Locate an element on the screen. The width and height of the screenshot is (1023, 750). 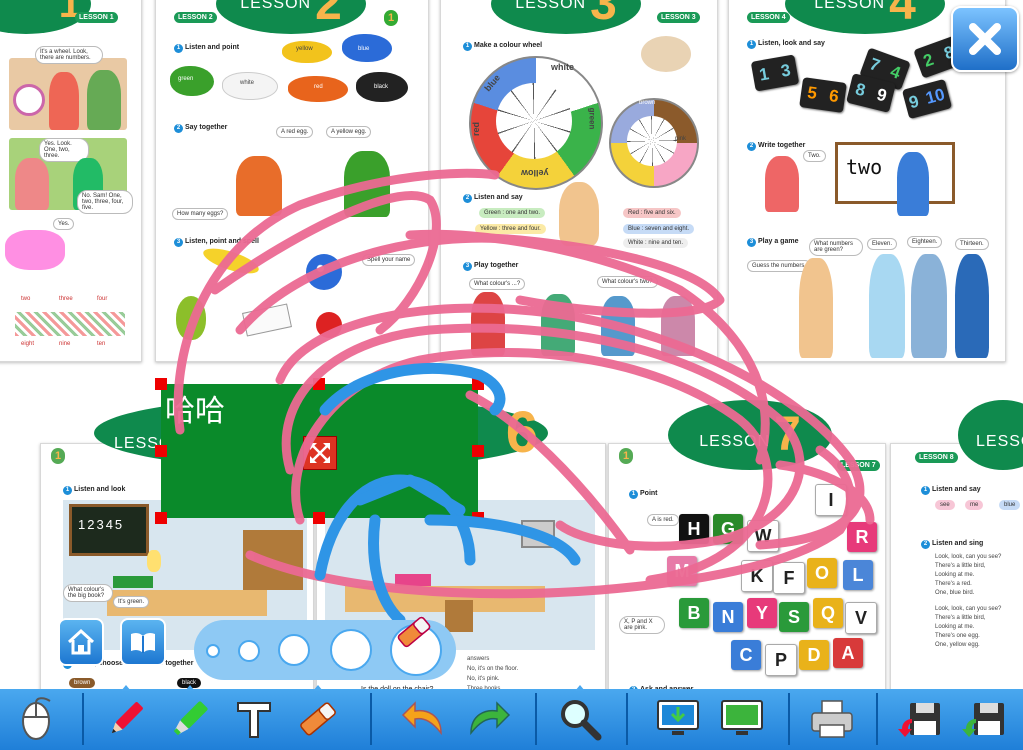
girl-juggling-figure is located at coordinates (259, 186).